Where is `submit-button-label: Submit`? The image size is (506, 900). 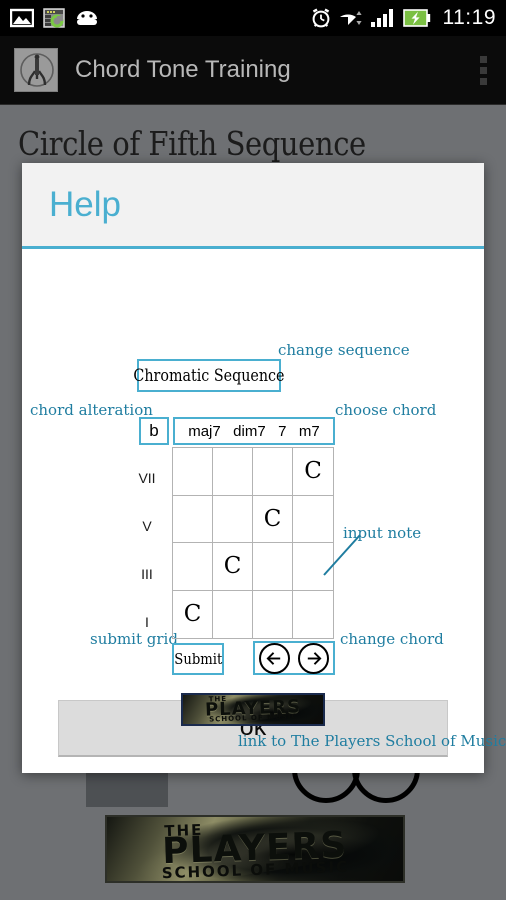 submit-button-label: Submit is located at coordinates (198, 659).